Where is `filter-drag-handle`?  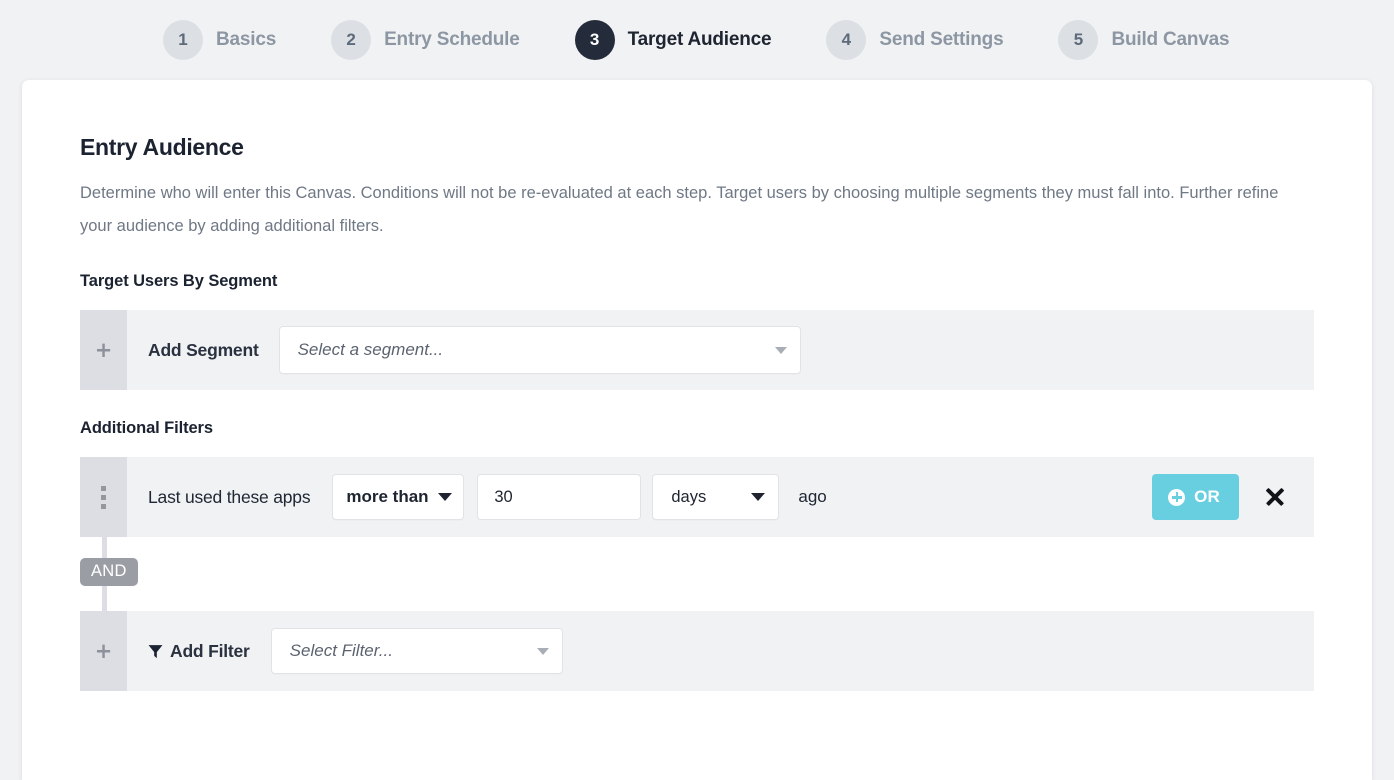
filter-drag-handle is located at coordinates (103, 497).